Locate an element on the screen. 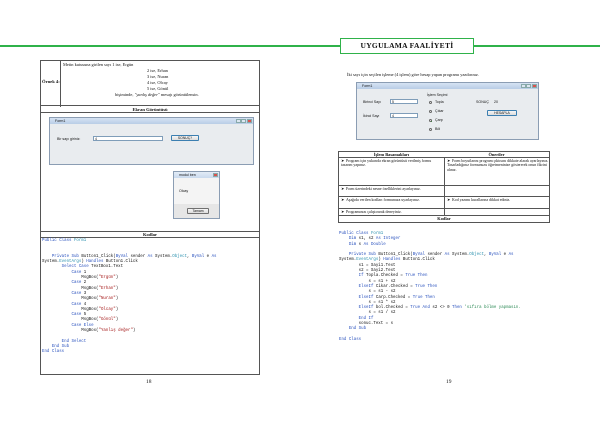  table-row: ➤ Programınızı çalıştırarak deneyiniz. is located at coordinates (444, 212).